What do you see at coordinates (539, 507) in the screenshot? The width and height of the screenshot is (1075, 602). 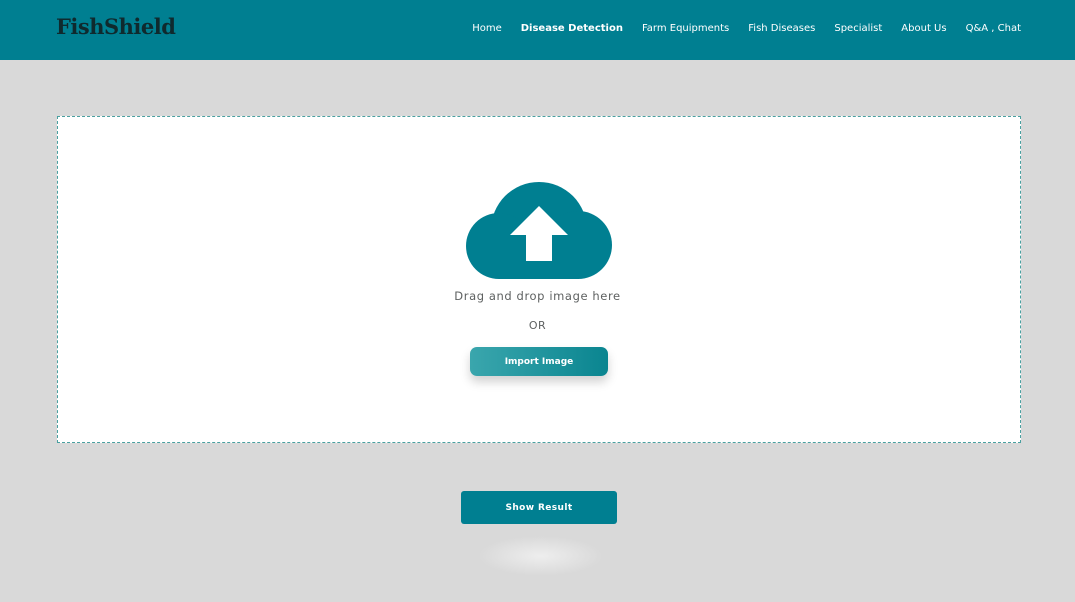 I see `show-result-button: Show Result` at bounding box center [539, 507].